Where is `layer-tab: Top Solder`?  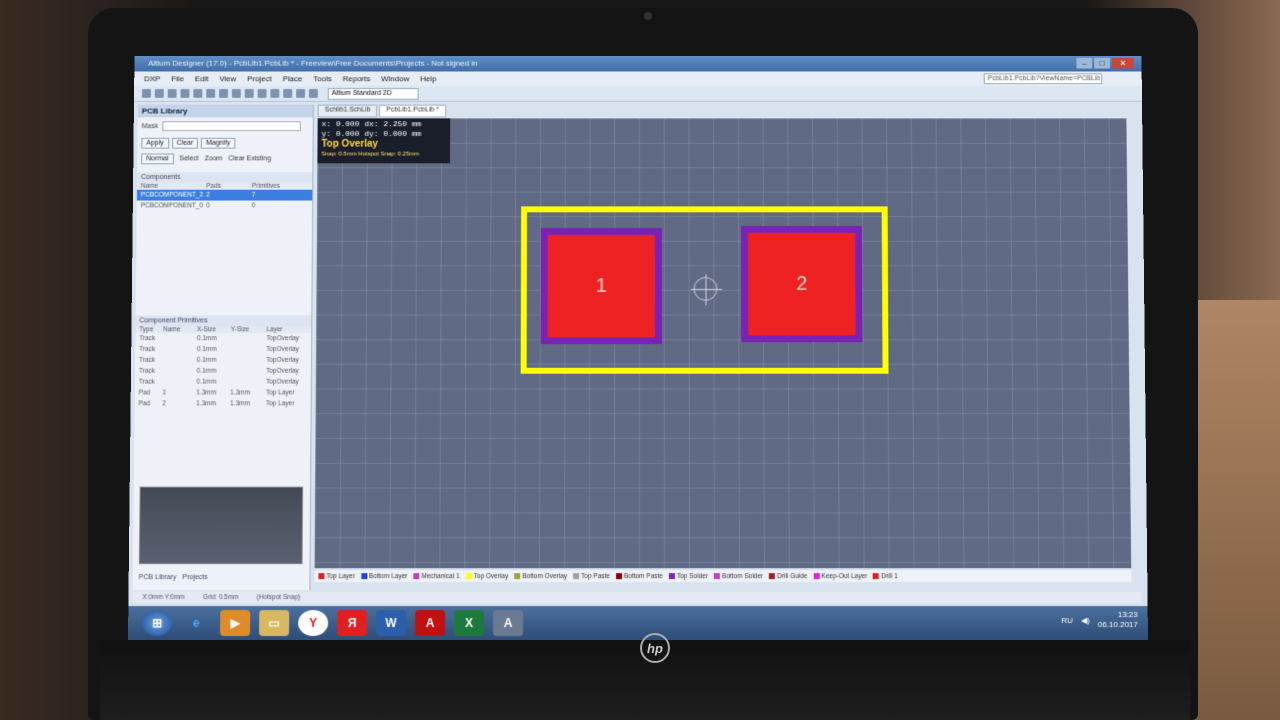 layer-tab: Top Solder is located at coordinates (688, 576).